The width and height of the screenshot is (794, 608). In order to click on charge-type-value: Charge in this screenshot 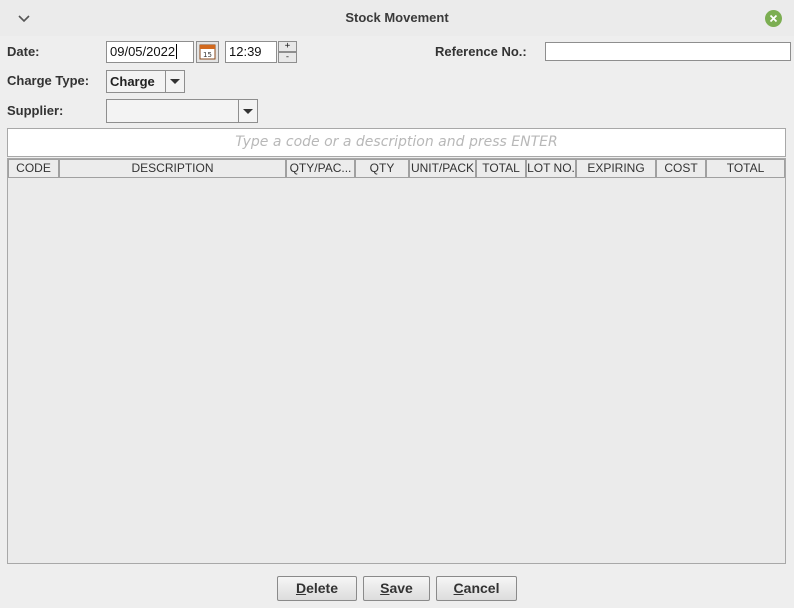, I will do `click(132, 81)`.